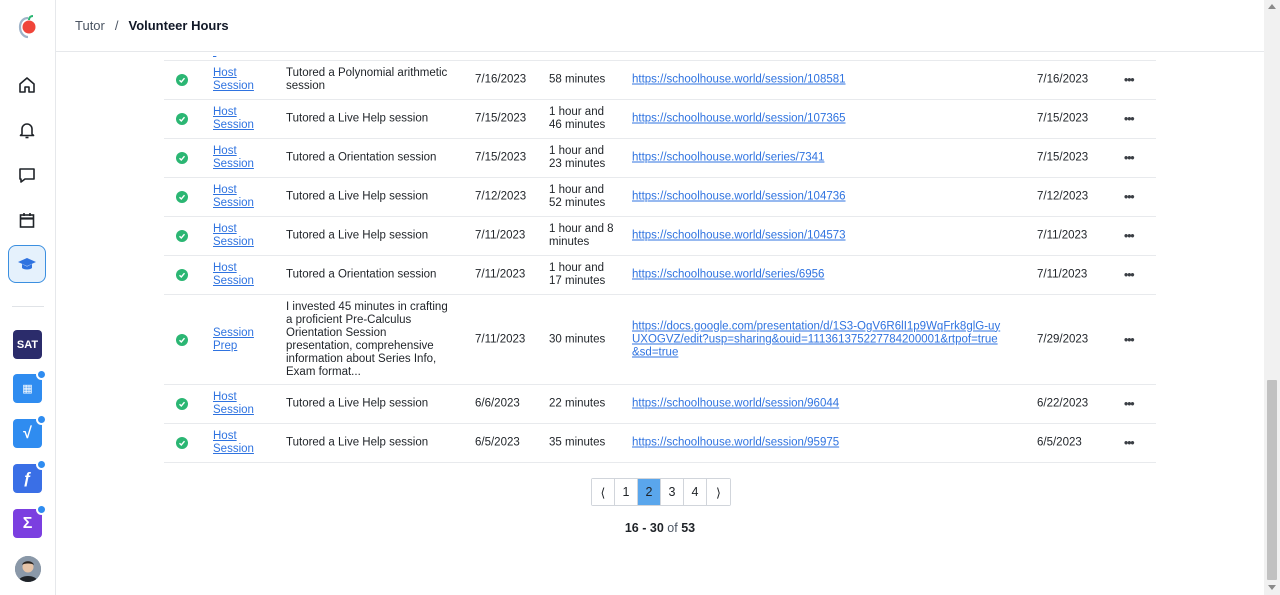 The height and width of the screenshot is (595, 1280). I want to click on activity-type-link: Session Prep, so click(243, 340).